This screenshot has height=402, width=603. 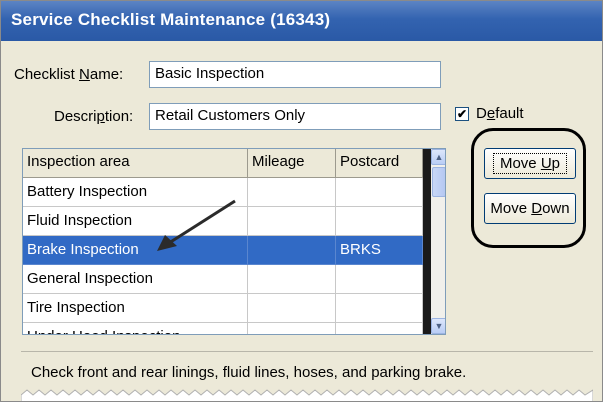 What do you see at coordinates (438, 182) in the screenshot?
I see `scroll-thumb` at bounding box center [438, 182].